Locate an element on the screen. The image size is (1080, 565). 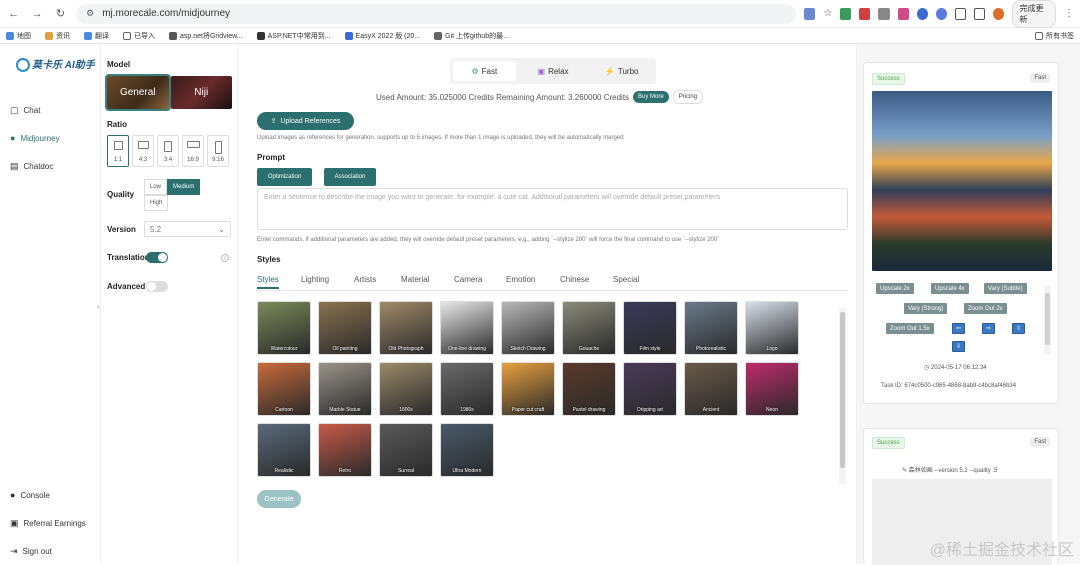
translate-icon is located at coordinates (810, 13).